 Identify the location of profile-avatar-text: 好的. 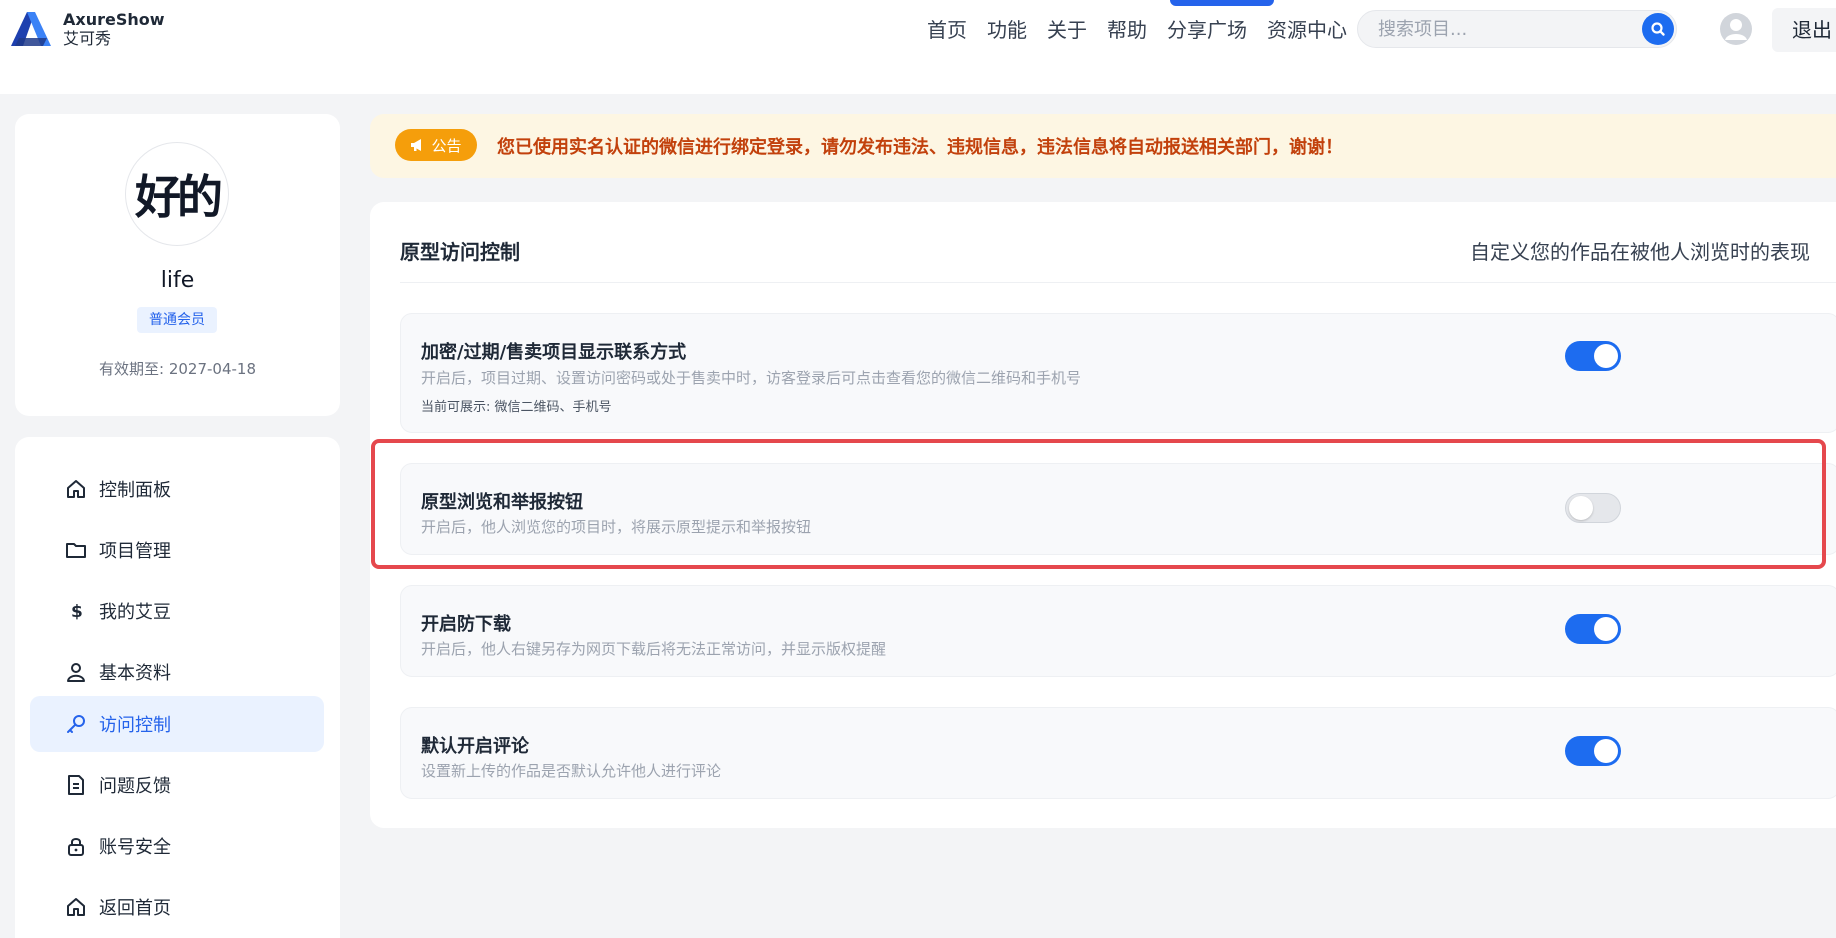
(179, 197).